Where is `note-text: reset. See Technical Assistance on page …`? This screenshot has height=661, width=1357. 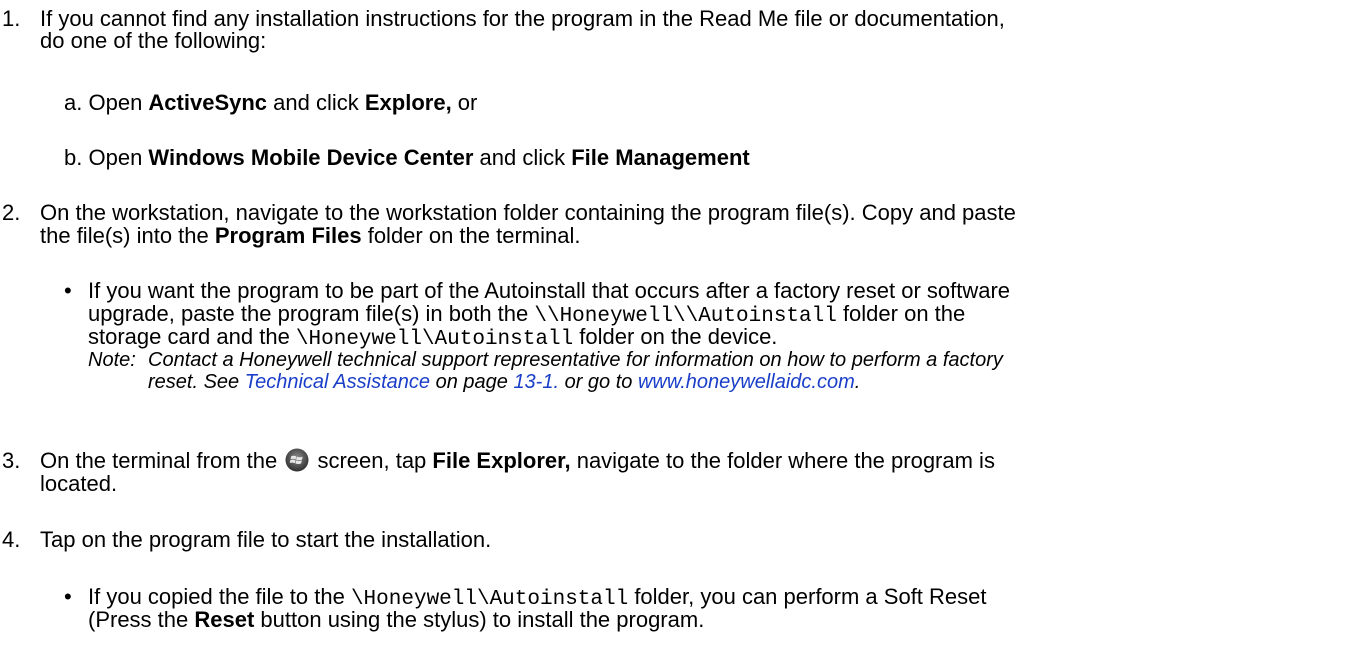 note-text: reset. See Technical Assistance on page … is located at coordinates (504, 382).